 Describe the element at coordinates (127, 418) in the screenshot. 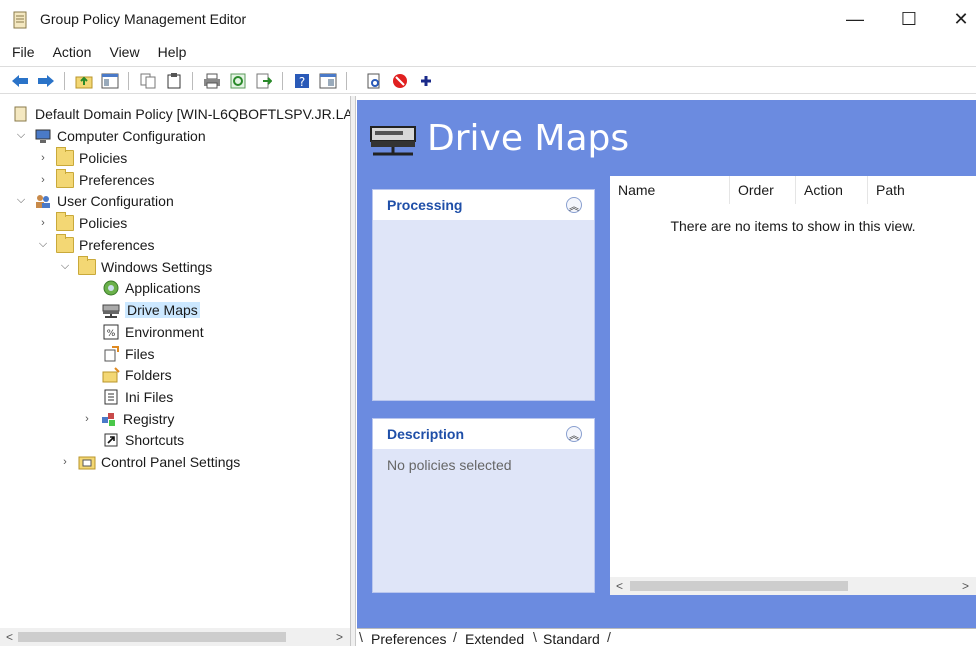

I see `tree-item-registry: › Registry` at that location.